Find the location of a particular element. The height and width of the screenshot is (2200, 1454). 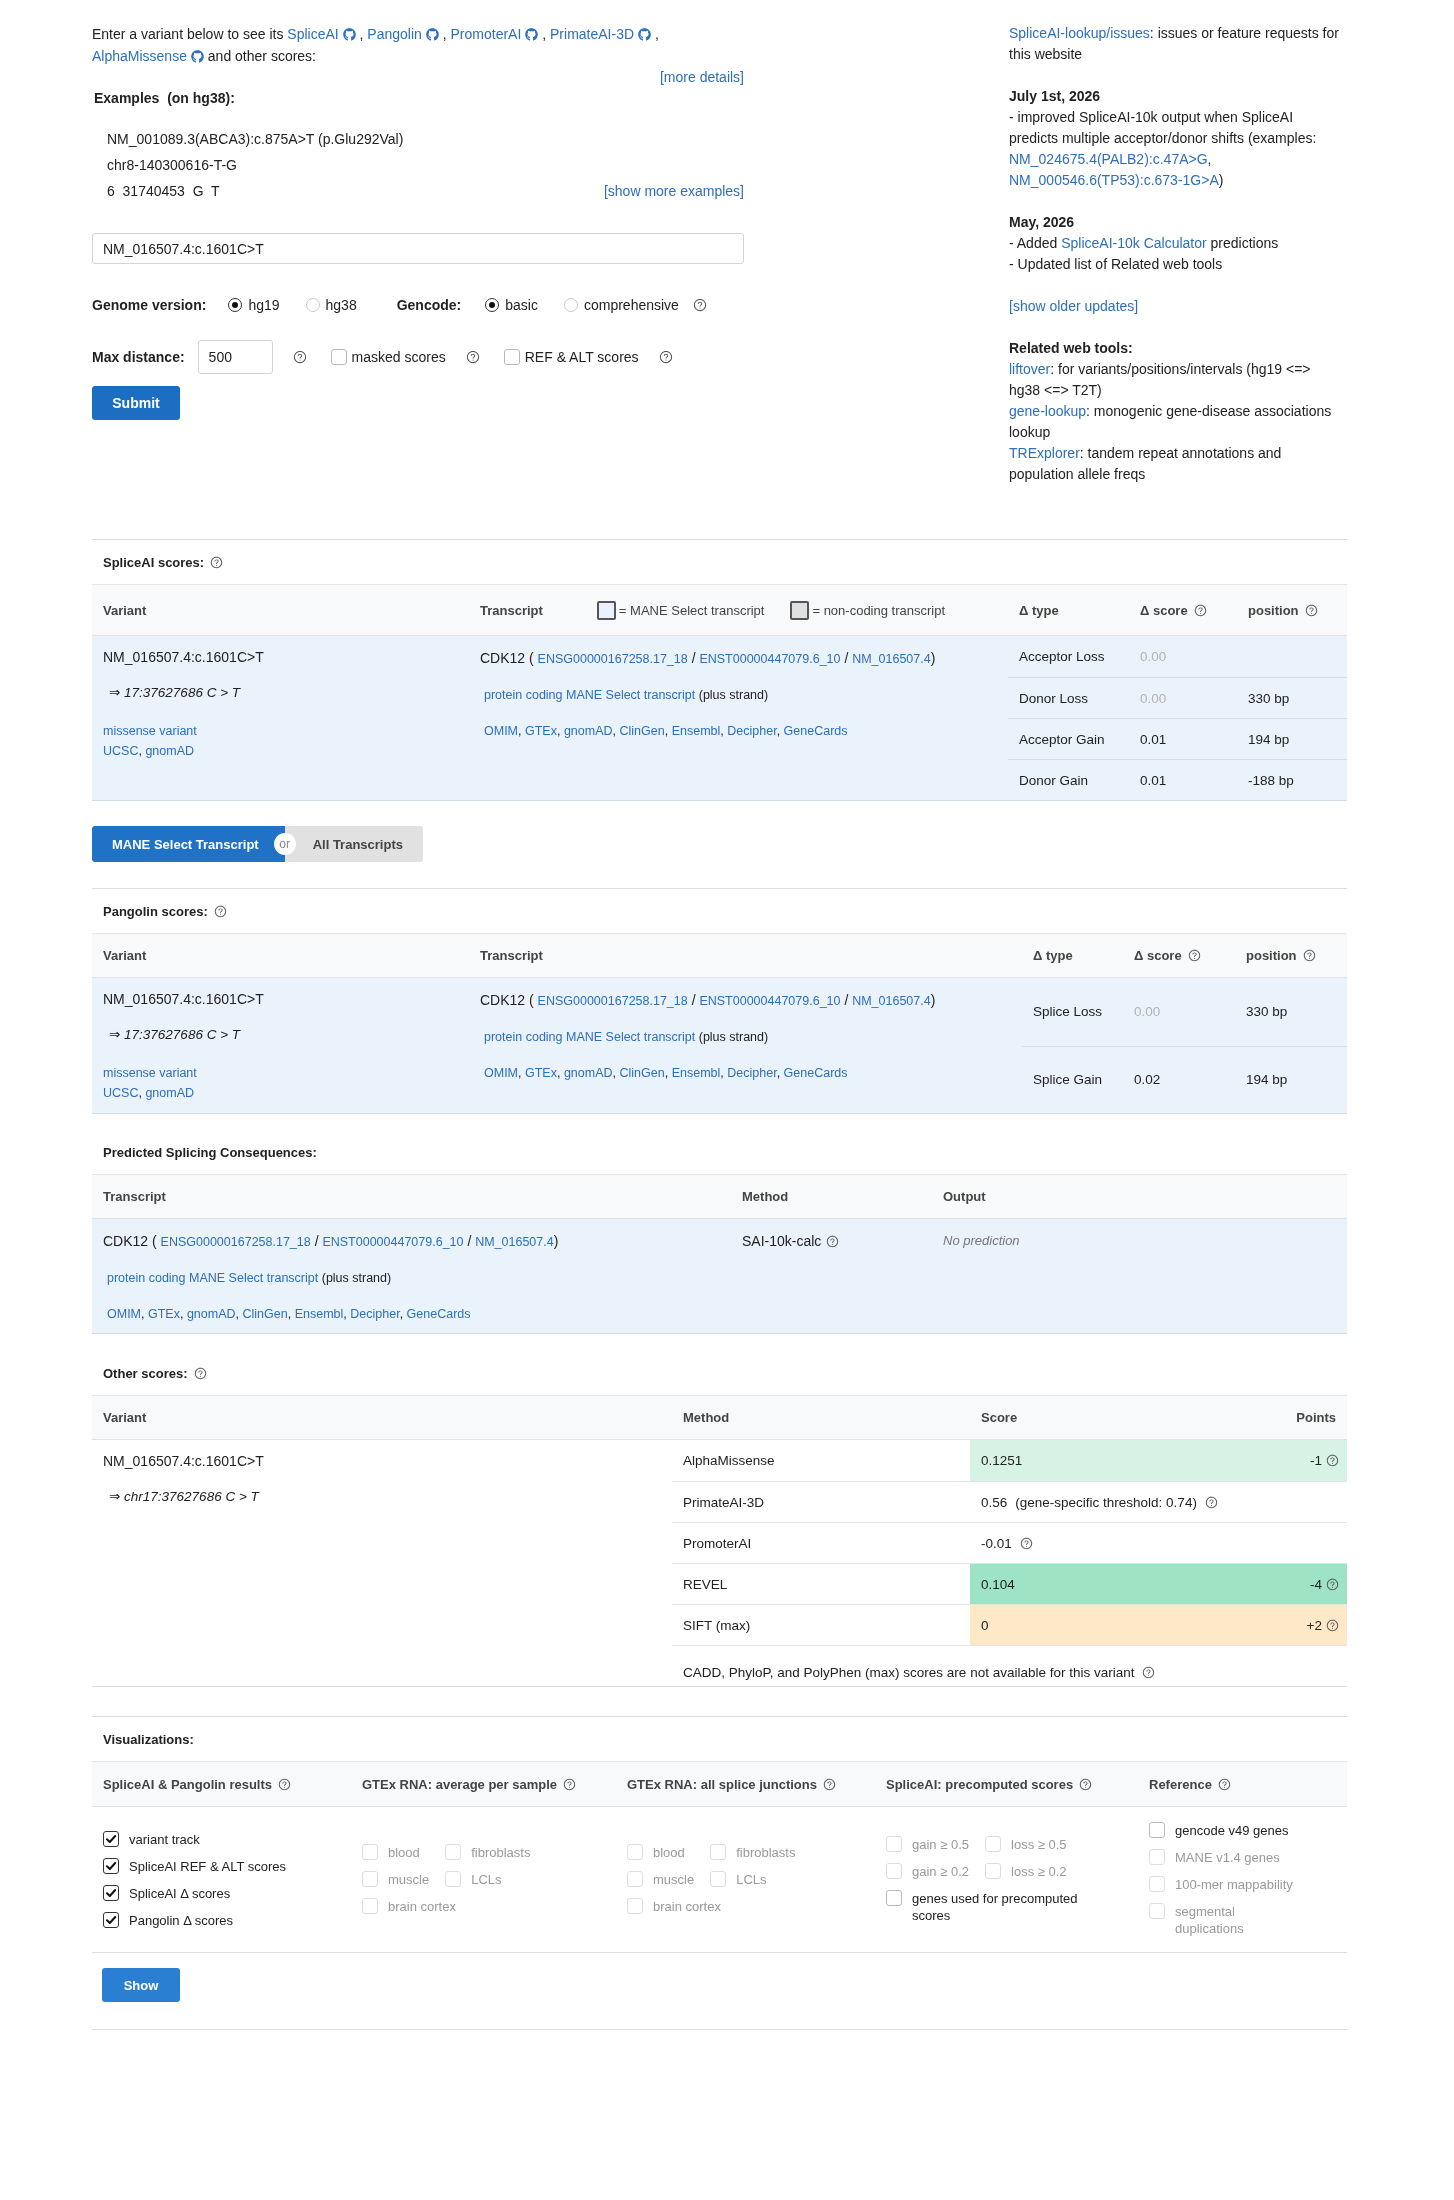

news-text: liftover: for variants/positions/intervals (hg19 <=> hg38 <=> T2T) is located at coordinates (1160, 380).